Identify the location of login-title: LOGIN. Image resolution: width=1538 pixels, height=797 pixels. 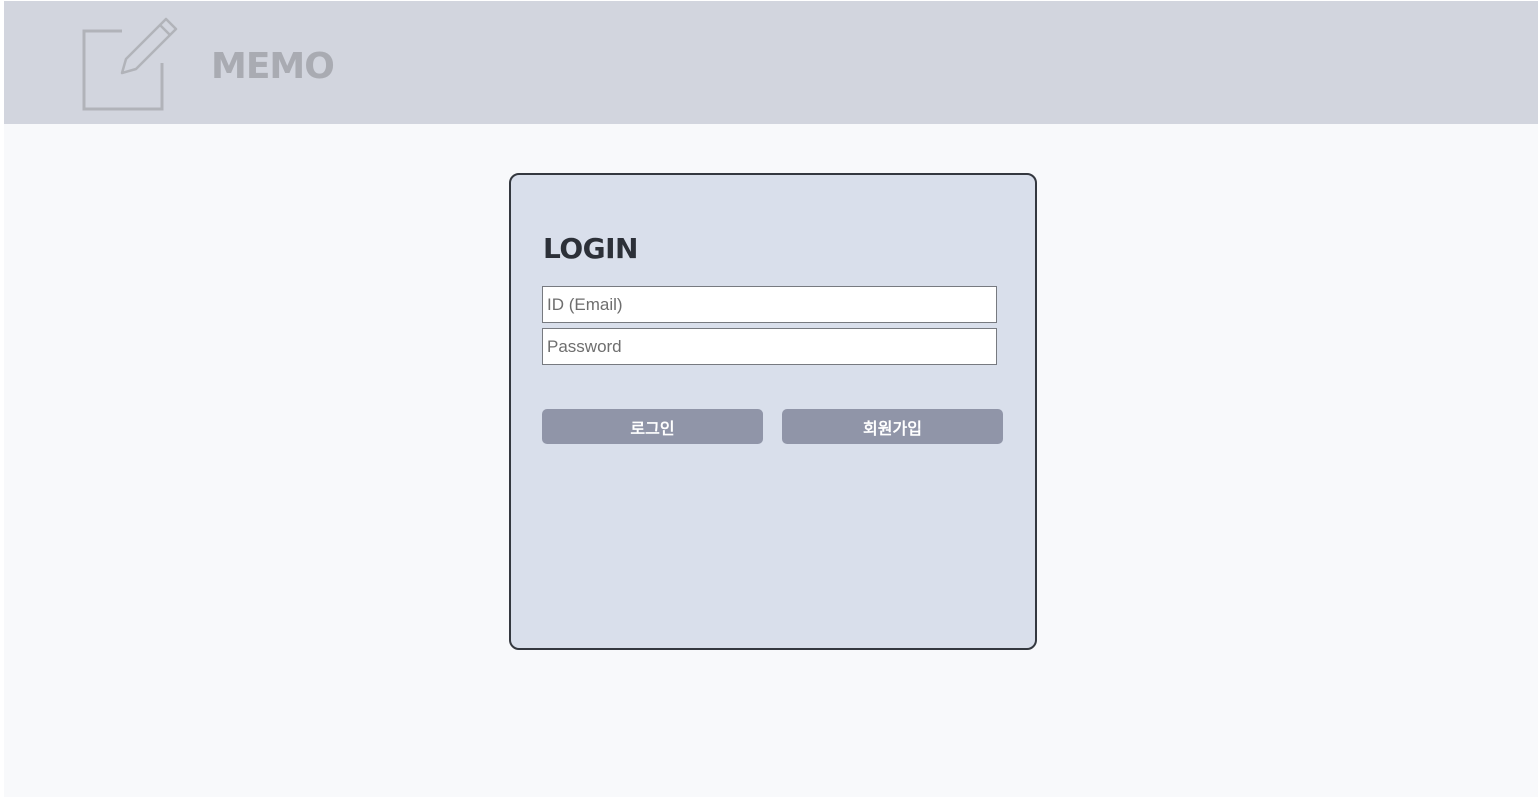
(590, 248).